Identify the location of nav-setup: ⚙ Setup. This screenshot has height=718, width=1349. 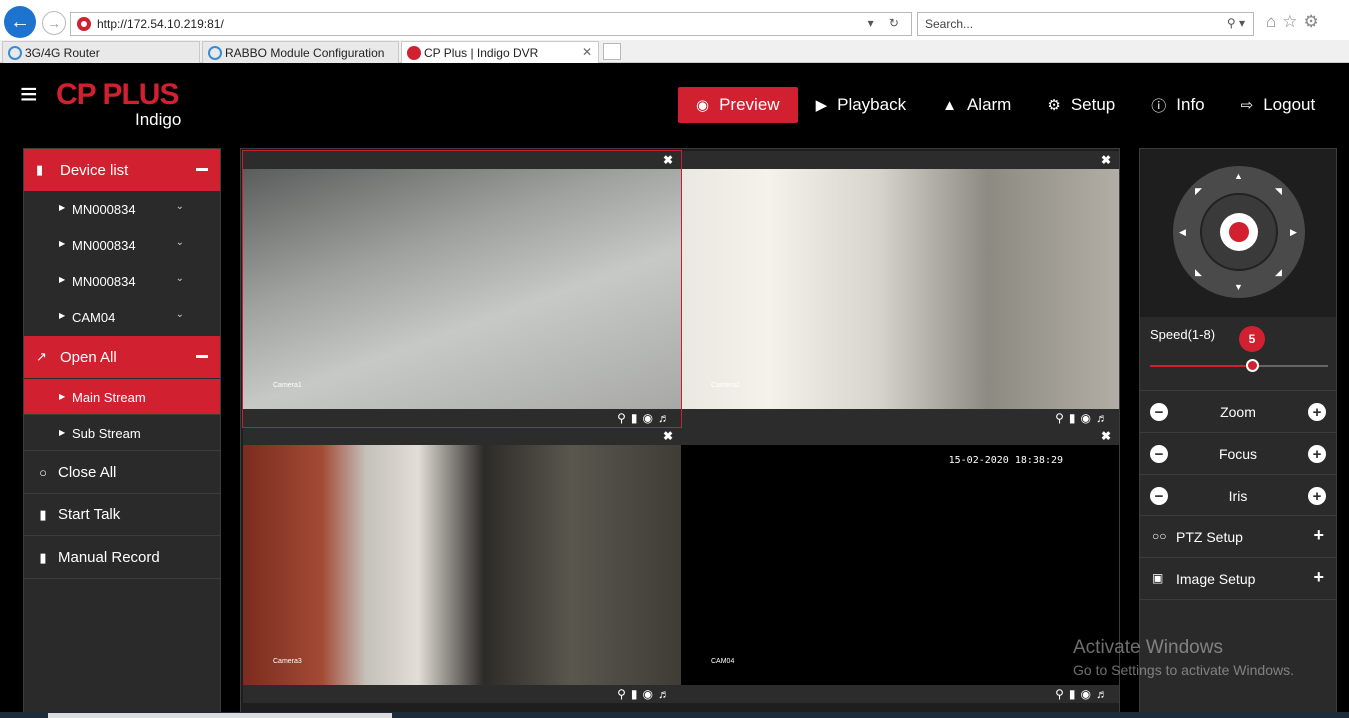
(1081, 105).